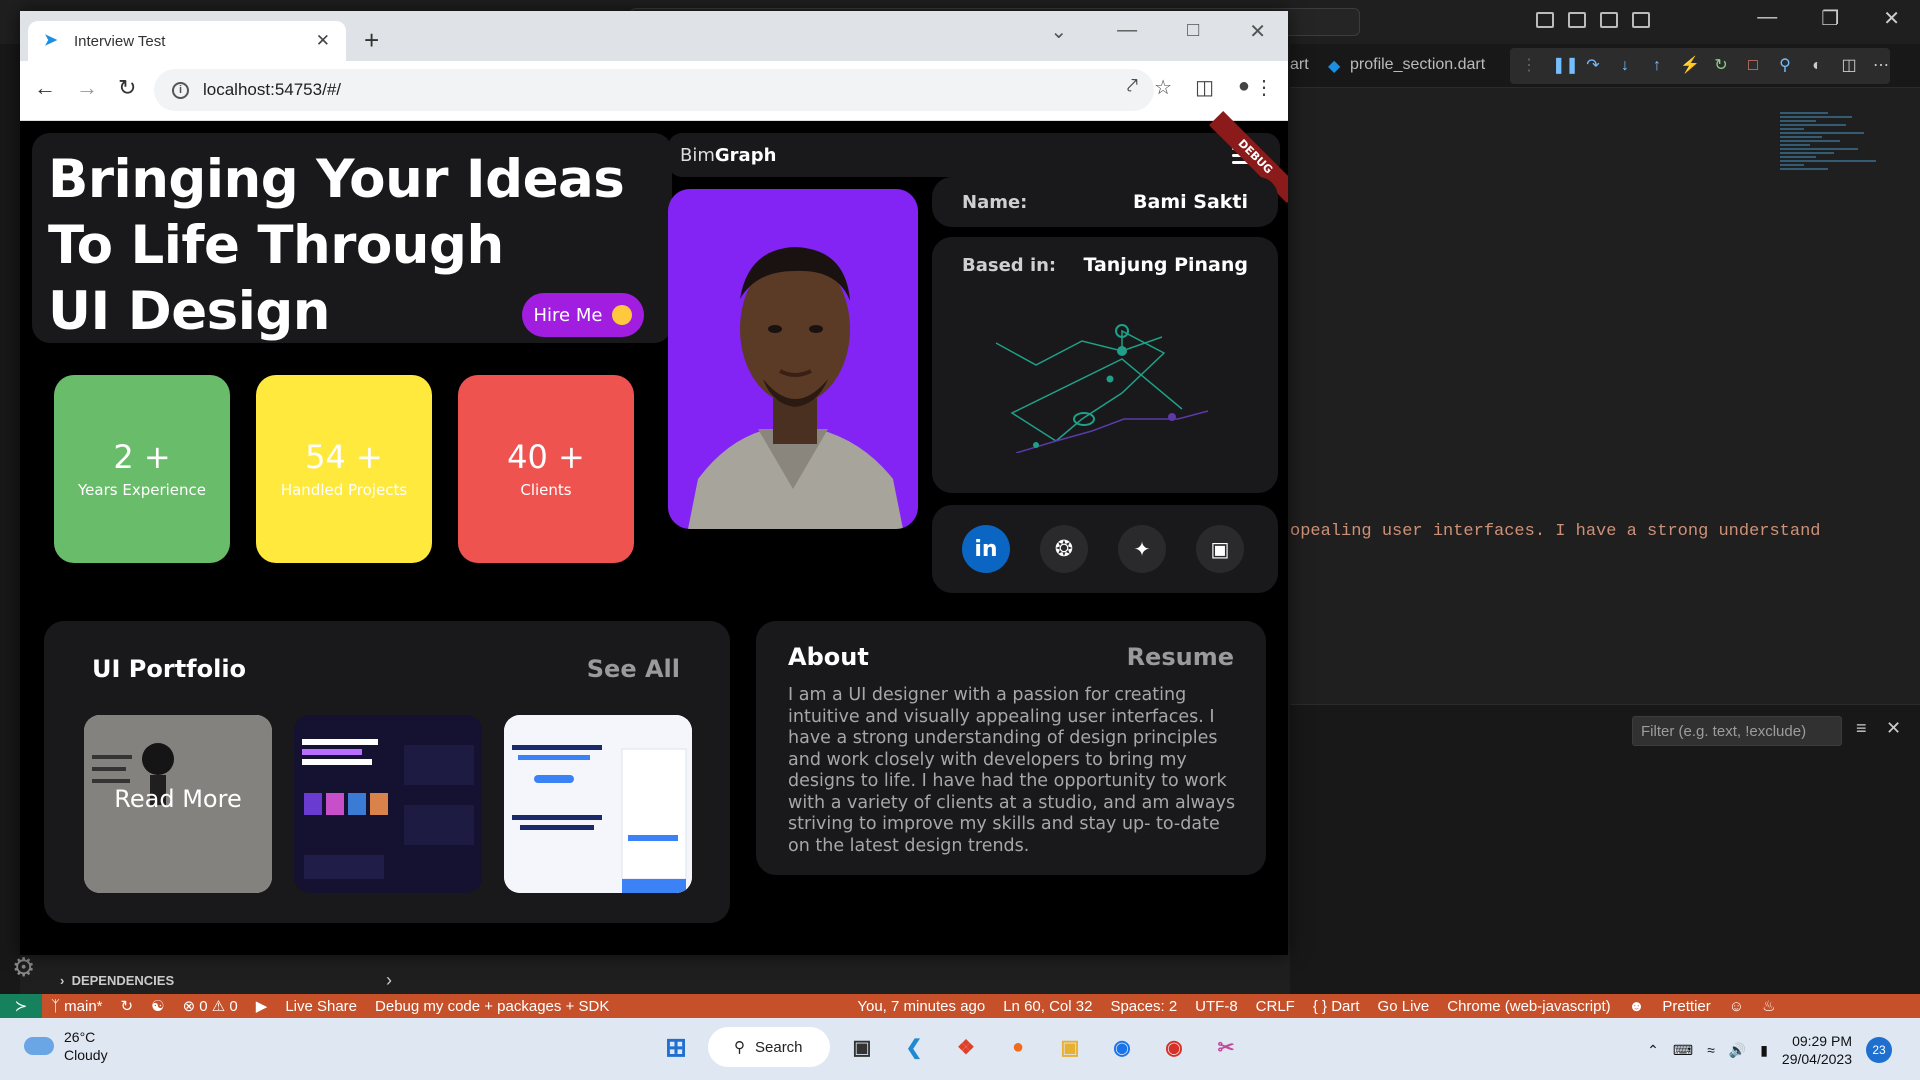 This screenshot has height=1080, width=1920. Describe the element at coordinates (1593, 66) in the screenshot. I see `step-over-icon: ↷` at that location.